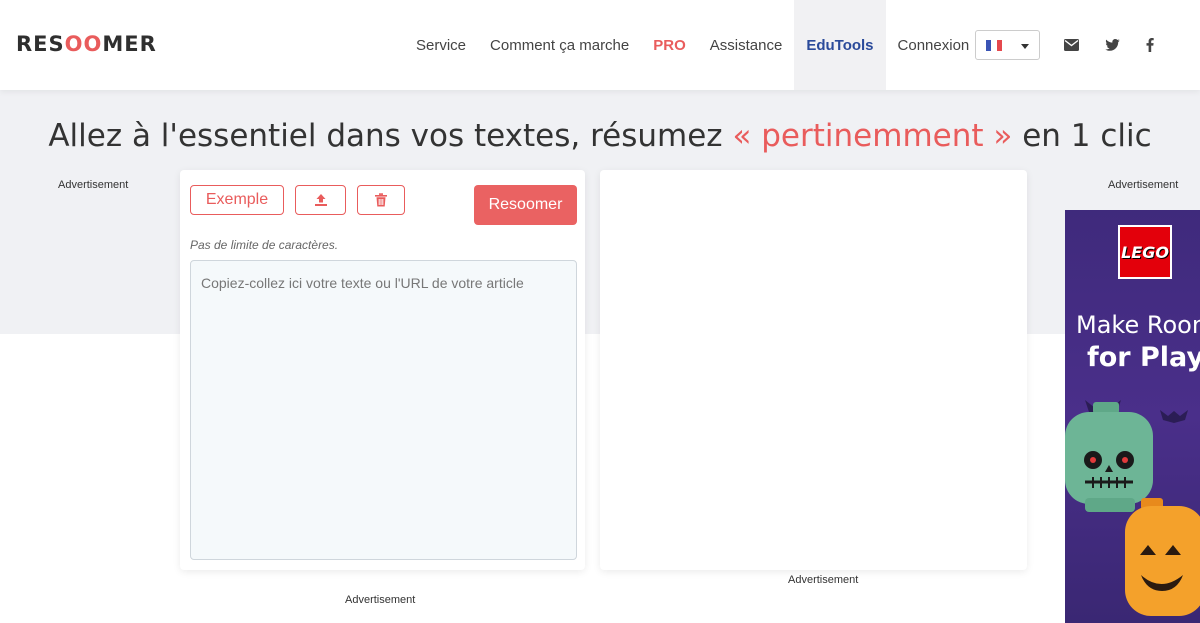  I want to click on nav-item-service: Service, so click(441, 45).